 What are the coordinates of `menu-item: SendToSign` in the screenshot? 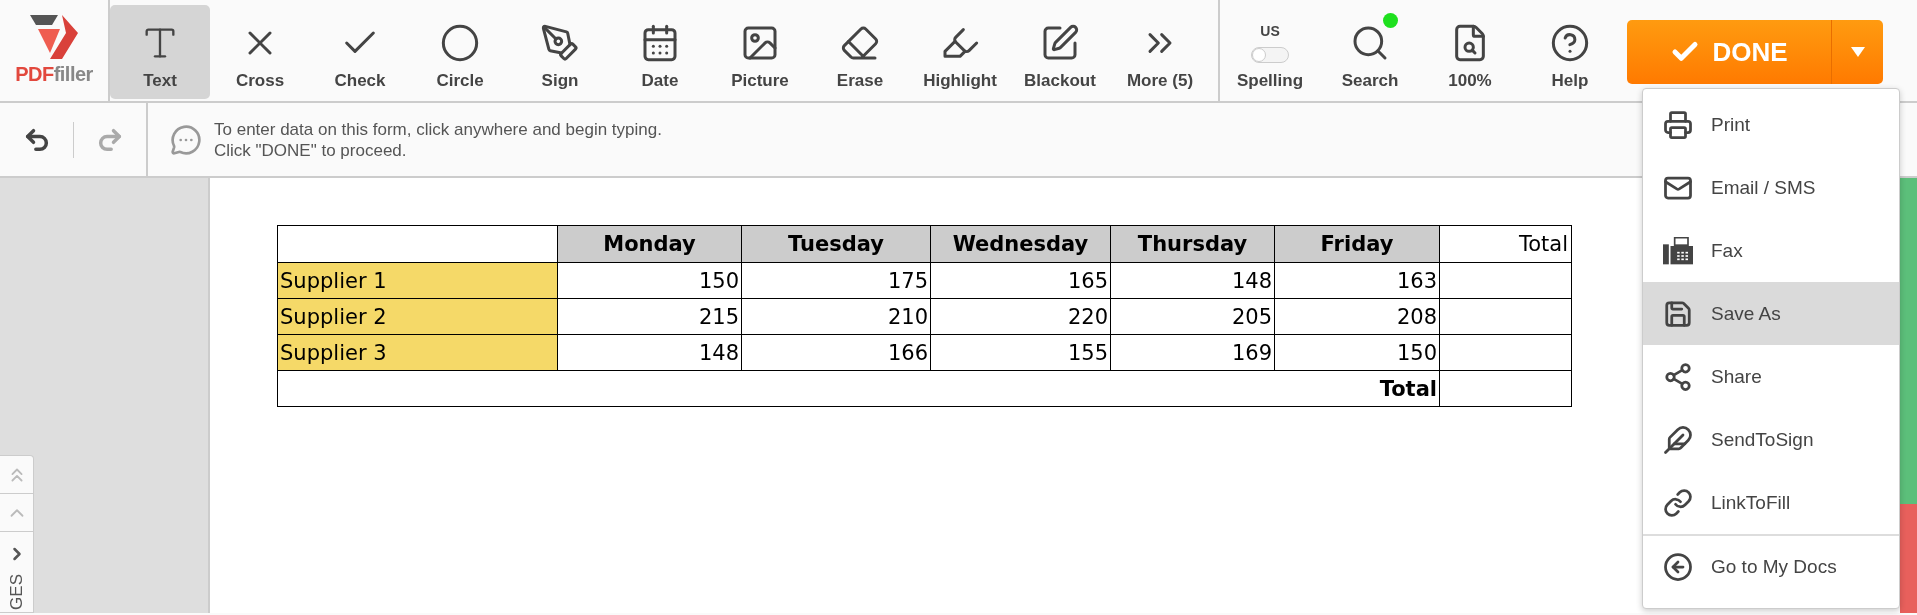 It's located at (1771, 439).